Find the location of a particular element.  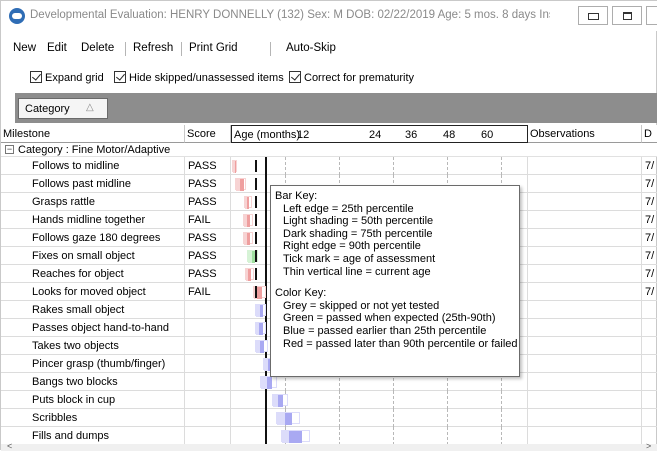

column-header-date: D is located at coordinates (649, 134).